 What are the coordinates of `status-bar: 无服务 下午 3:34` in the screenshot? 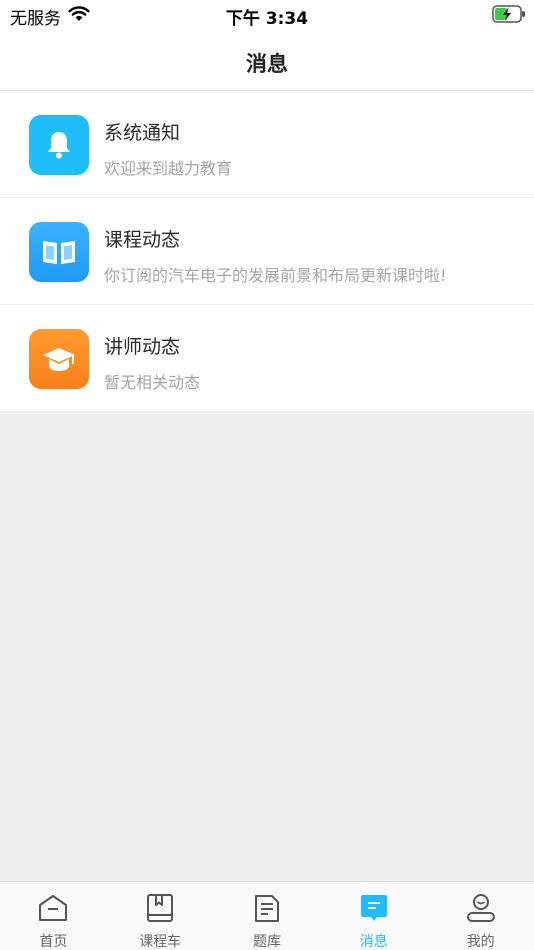 It's located at (267, 16).